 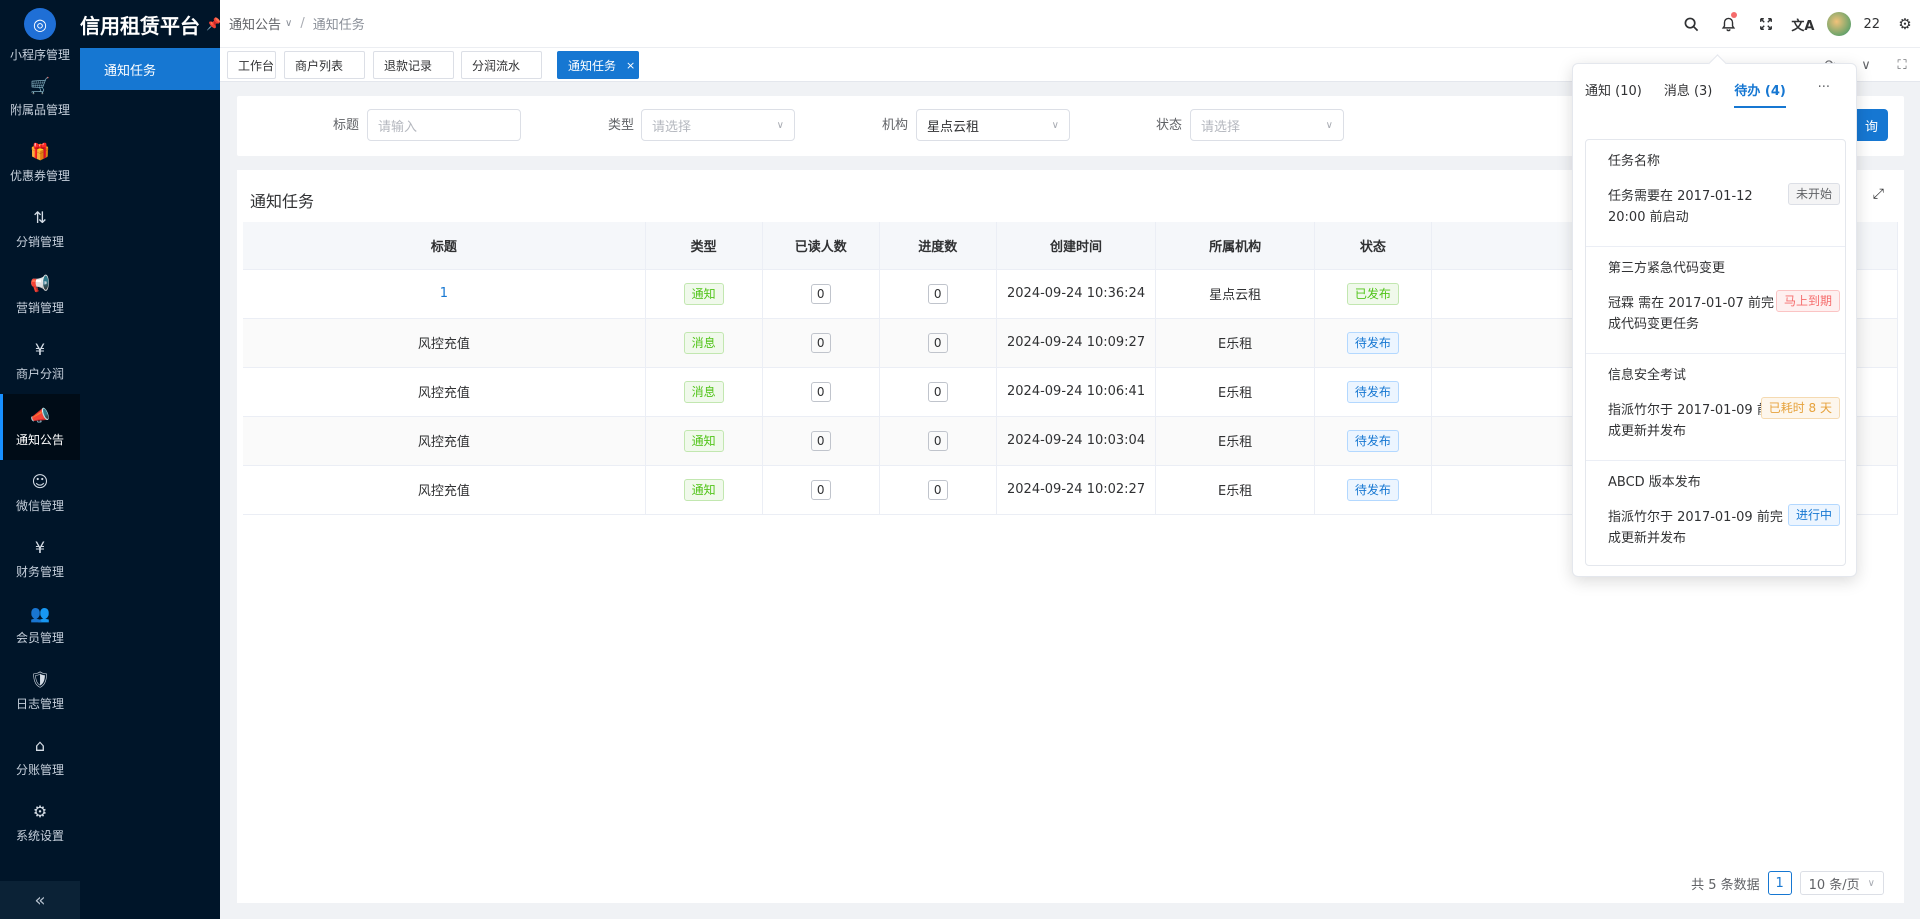 What do you see at coordinates (1871, 24) in the screenshot?
I see `username: 22` at bounding box center [1871, 24].